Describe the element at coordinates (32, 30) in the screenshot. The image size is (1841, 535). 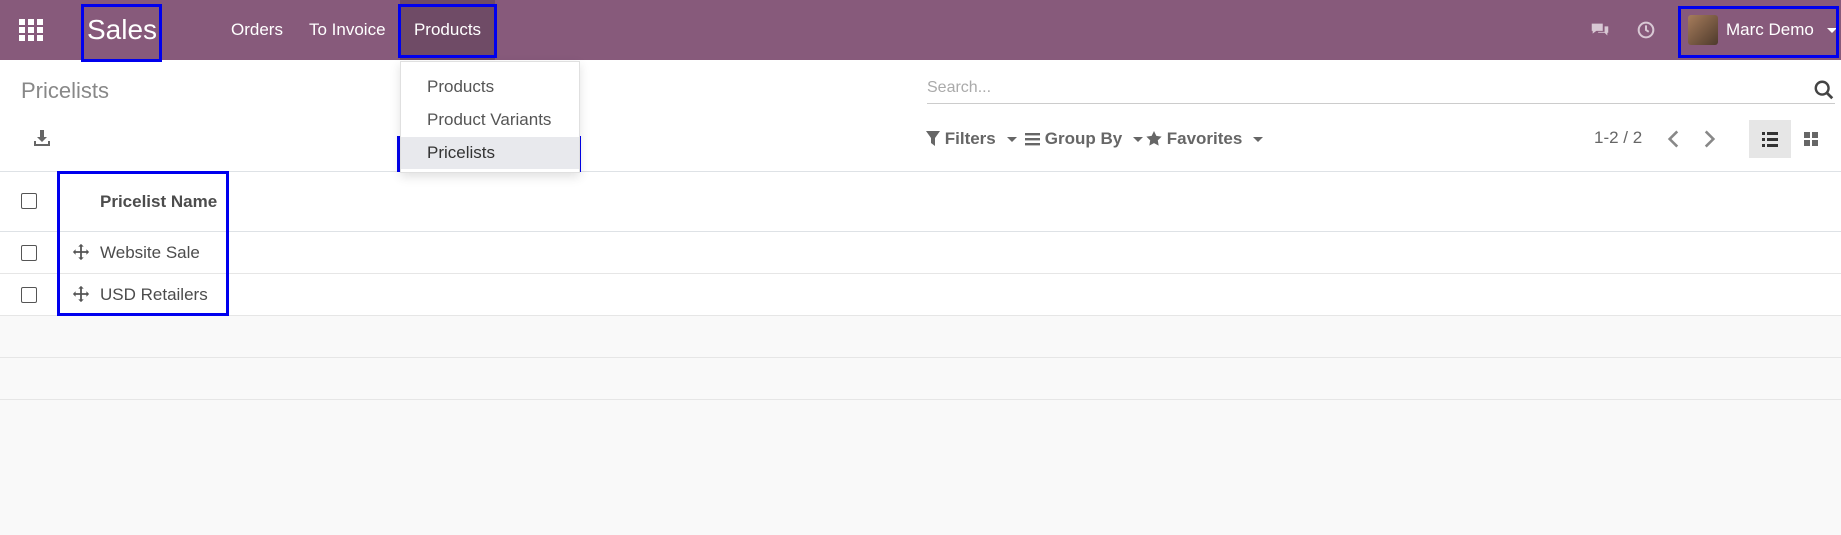
I see `apps-grid-icon` at that location.